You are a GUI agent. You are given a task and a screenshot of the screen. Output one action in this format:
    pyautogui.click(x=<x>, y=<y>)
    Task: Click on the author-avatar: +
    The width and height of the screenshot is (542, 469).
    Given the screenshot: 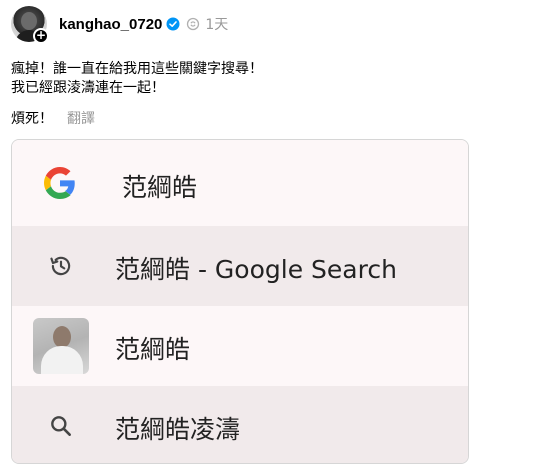 What is the action you would take?
    pyautogui.click(x=31, y=26)
    